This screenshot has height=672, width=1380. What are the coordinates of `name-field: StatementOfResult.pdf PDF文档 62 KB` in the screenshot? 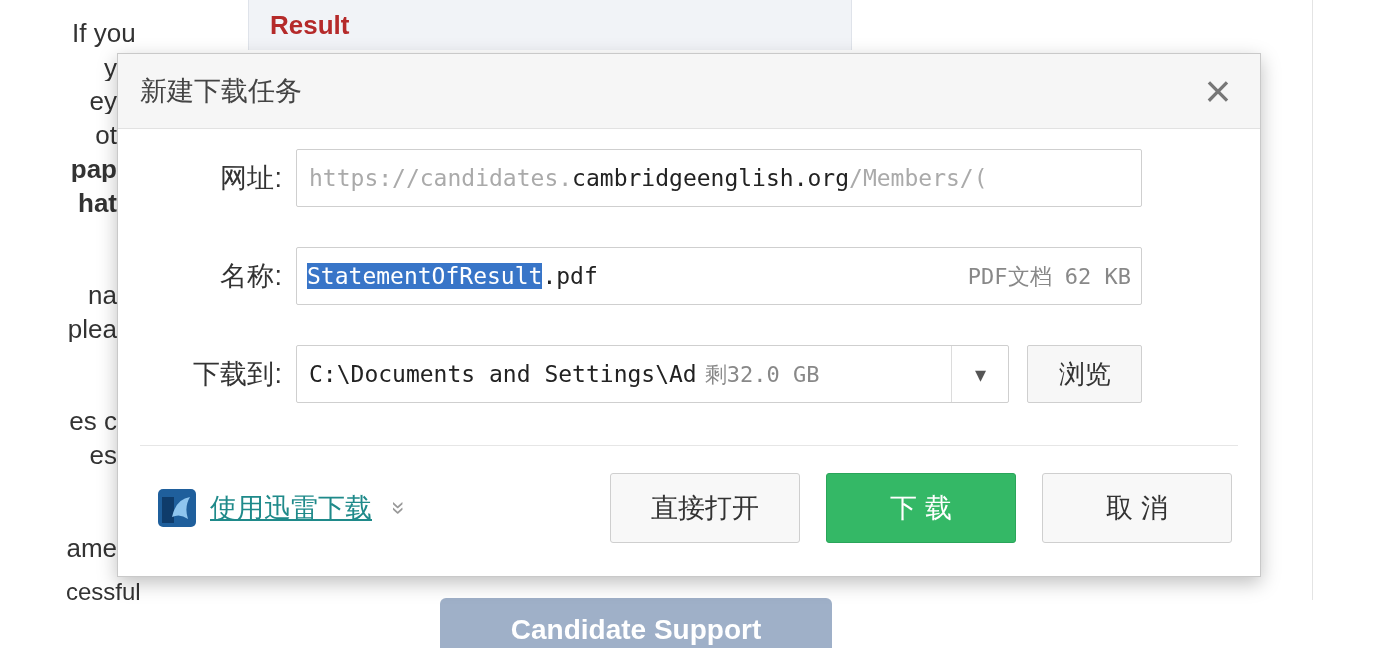 It's located at (719, 276).